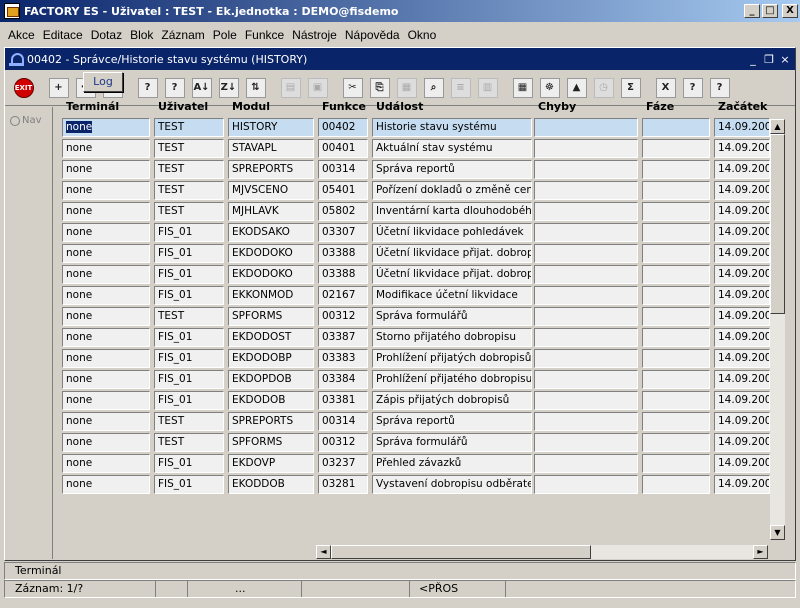 This screenshot has width=800, height=608. I want to click on sort-descending-button: Z↓, so click(228, 87).